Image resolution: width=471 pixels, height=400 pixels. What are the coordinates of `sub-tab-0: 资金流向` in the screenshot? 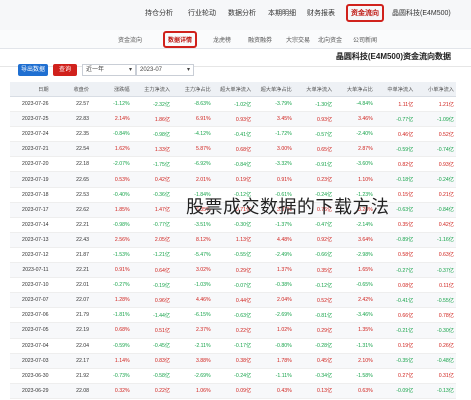 It's located at (130, 39).